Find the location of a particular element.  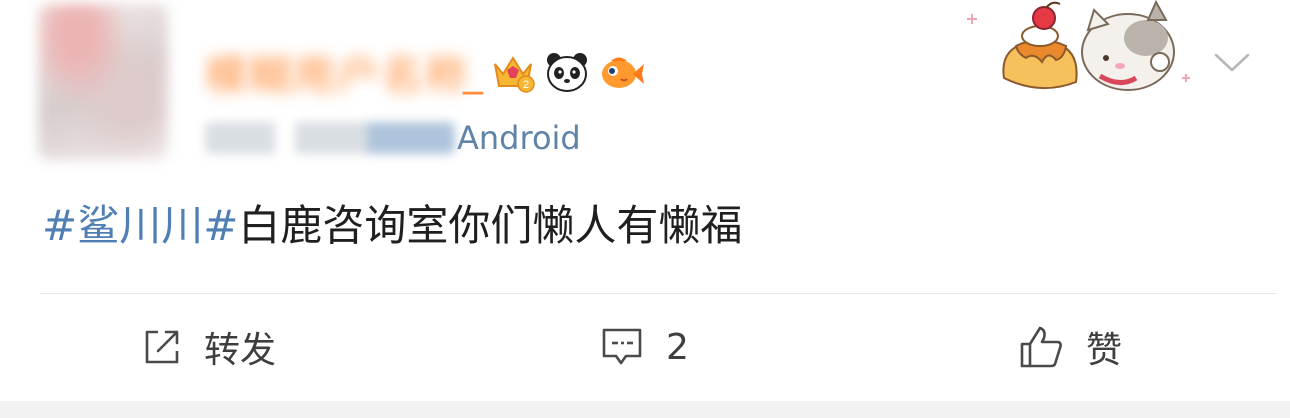

comment-button: 2 is located at coordinates (644, 347).